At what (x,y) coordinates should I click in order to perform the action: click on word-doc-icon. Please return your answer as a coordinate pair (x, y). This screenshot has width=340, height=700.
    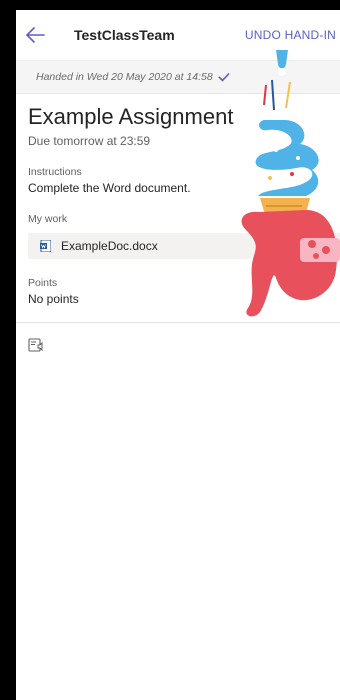
    Looking at the image, I should click on (45, 246).